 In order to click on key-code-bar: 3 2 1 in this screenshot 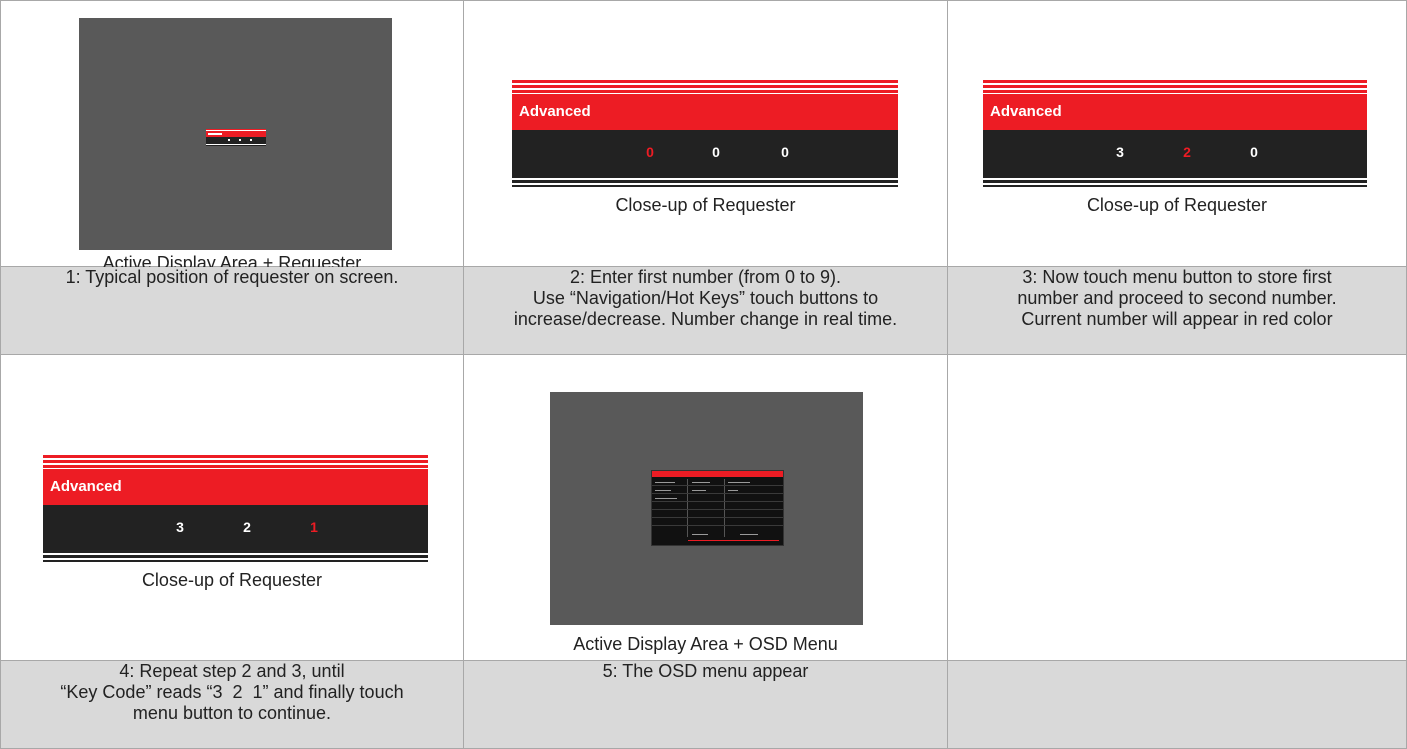, I will do `click(235, 527)`.